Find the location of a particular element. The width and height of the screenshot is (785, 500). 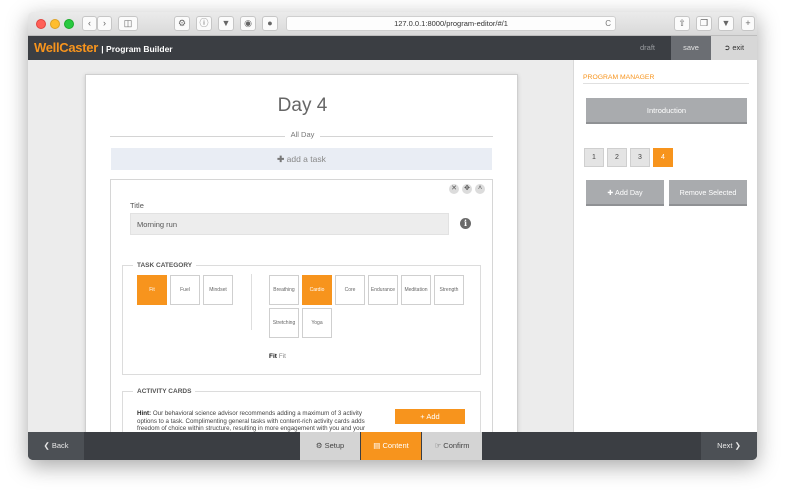

app-logo: WellCaster | Program Builder is located at coordinates (103, 47).